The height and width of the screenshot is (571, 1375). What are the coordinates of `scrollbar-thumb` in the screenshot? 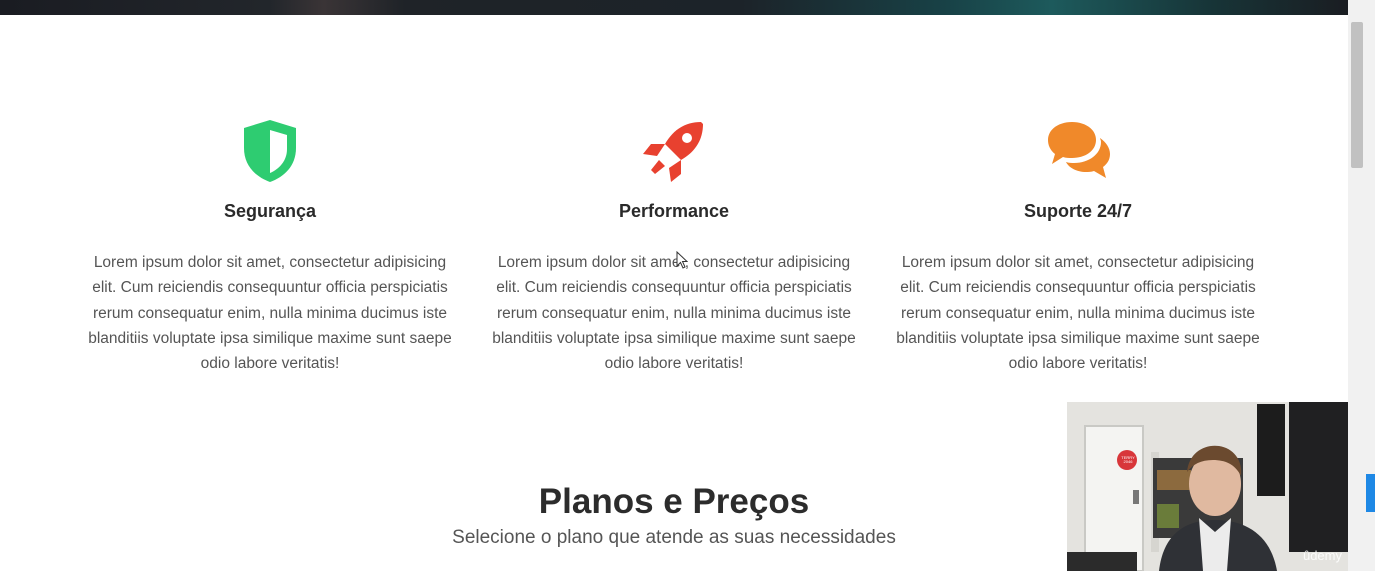 It's located at (1357, 95).